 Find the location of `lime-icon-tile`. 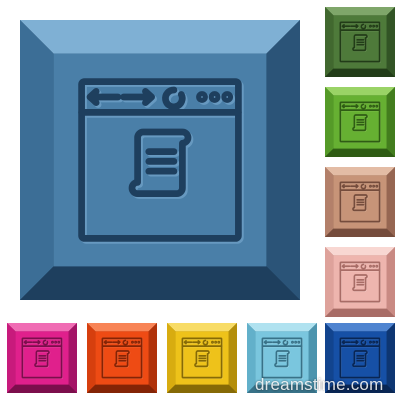

lime-icon-tile is located at coordinates (360, 122).